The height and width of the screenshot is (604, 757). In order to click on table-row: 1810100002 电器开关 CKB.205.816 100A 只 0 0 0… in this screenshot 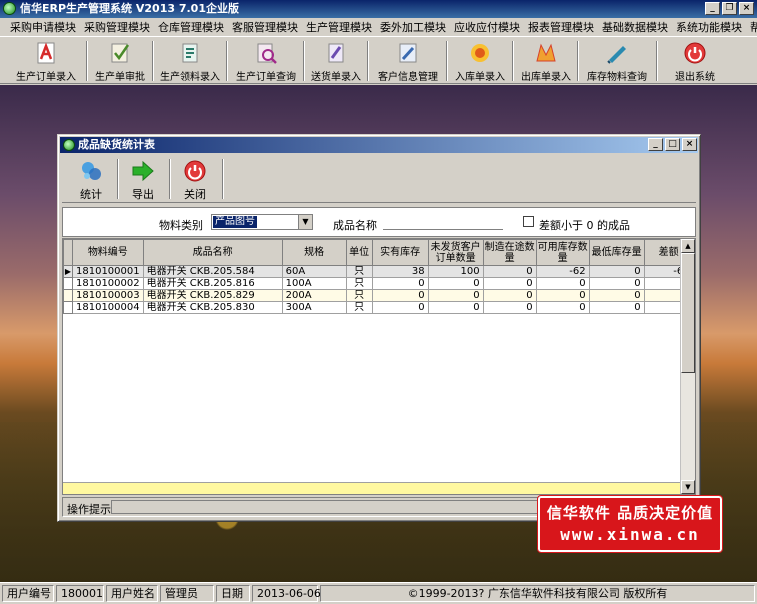, I will do `click(378, 283)`.